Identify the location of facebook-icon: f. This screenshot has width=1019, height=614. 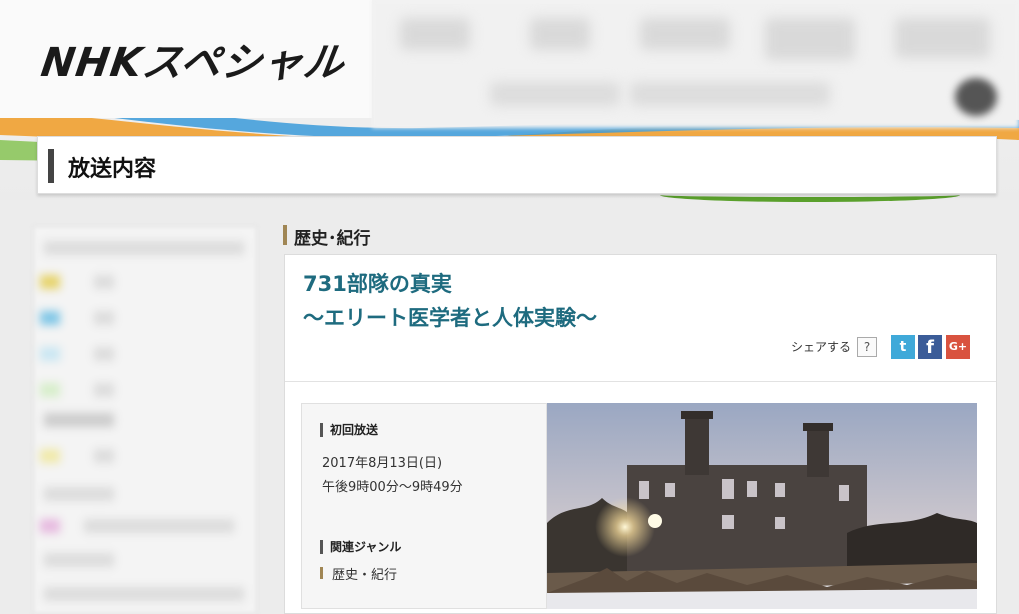
(930, 347).